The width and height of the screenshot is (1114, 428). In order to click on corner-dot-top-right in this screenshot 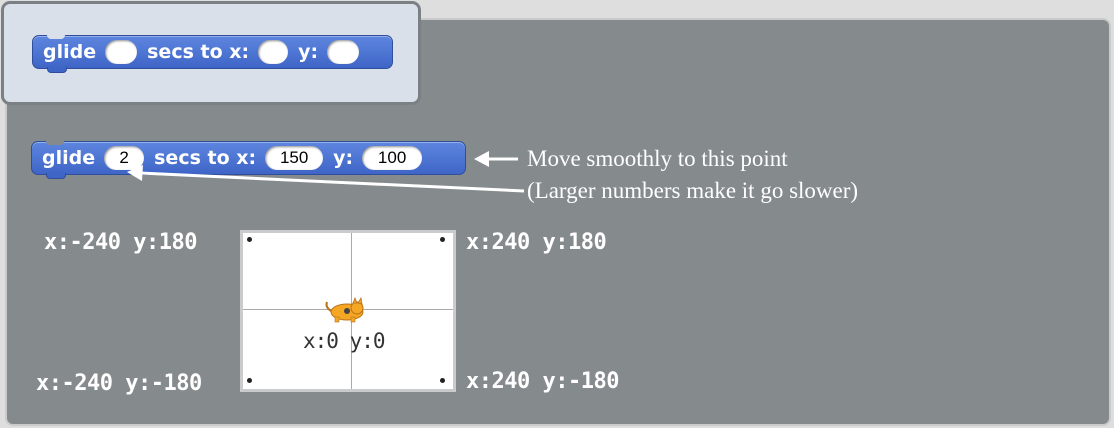, I will do `click(442, 239)`.